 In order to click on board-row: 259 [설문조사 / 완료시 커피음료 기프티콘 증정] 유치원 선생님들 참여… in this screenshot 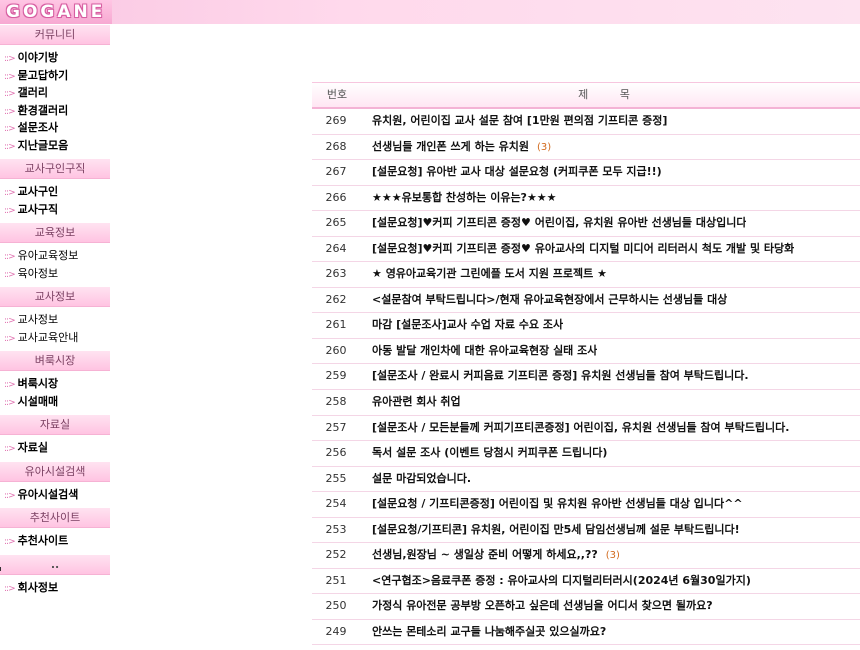, I will do `click(586, 377)`.